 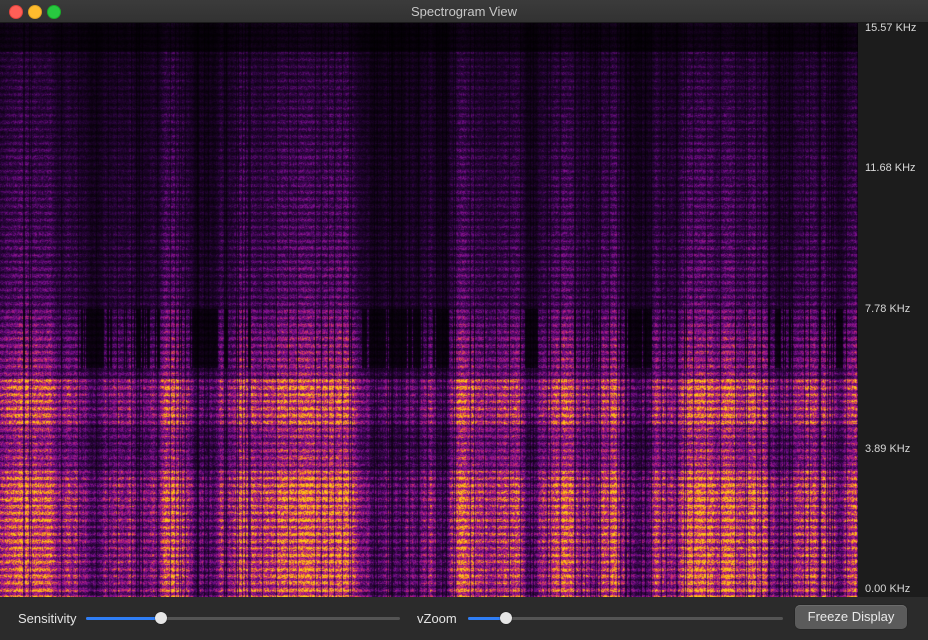 I want to click on slider-fill, so click(x=124, y=618).